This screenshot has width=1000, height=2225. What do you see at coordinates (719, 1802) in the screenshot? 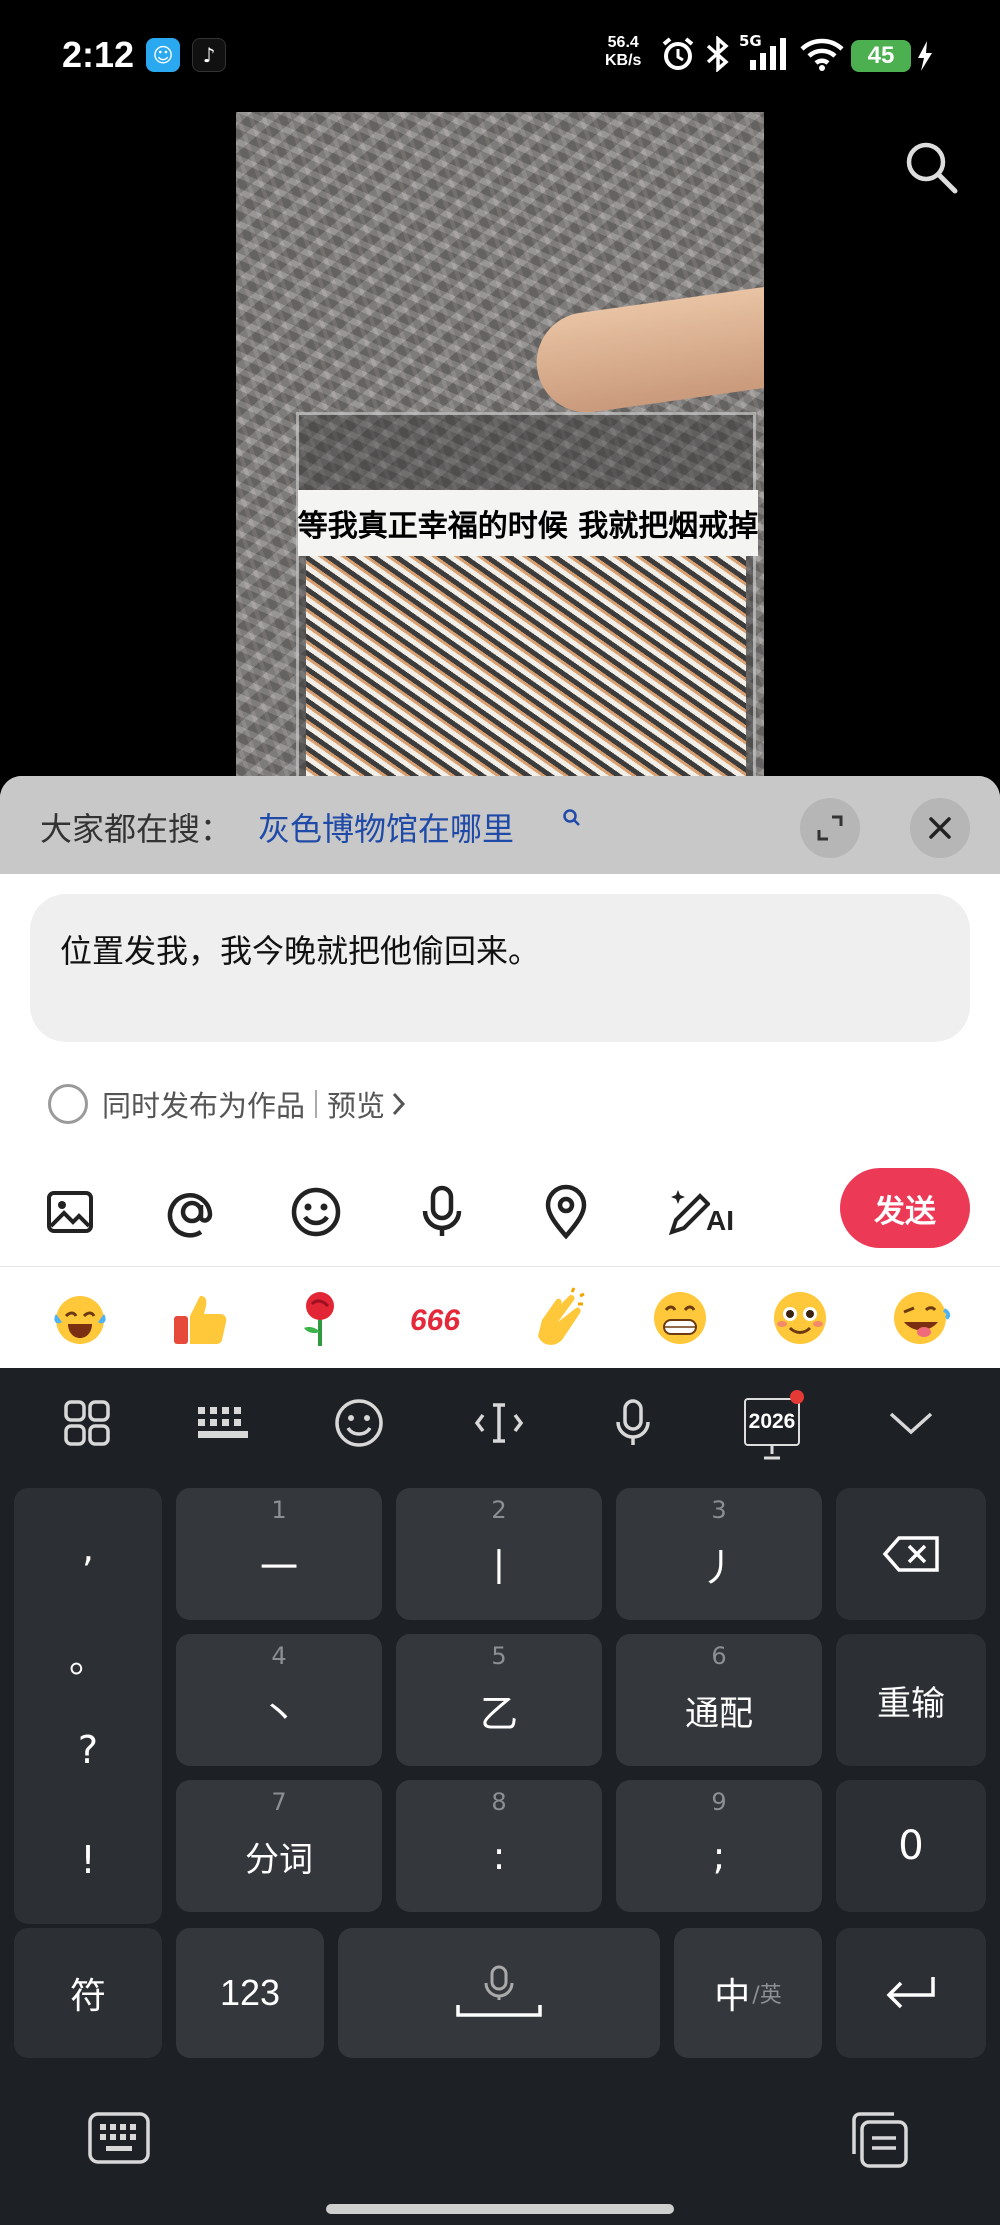
I see `key-number: 9` at bounding box center [719, 1802].